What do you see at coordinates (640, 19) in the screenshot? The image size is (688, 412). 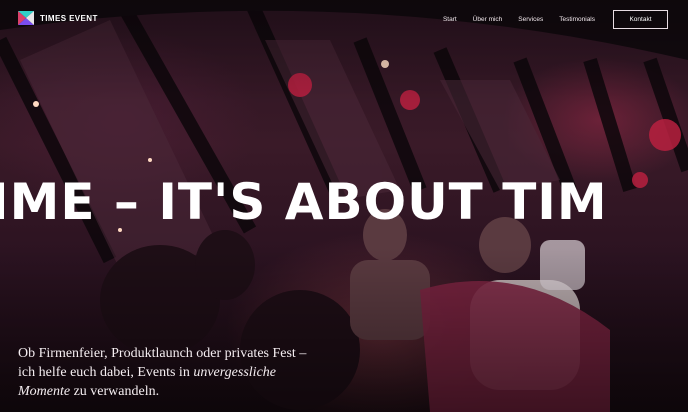 I see `contact-button: Kontakt` at bounding box center [640, 19].